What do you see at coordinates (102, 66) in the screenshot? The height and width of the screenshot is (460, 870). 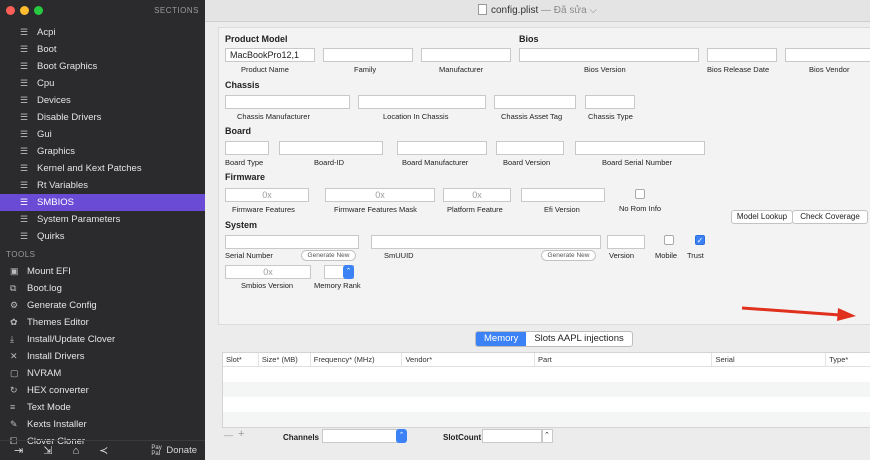 I see `sidebar-item-boot-graphics: ☰ Boot Graphics` at bounding box center [102, 66].